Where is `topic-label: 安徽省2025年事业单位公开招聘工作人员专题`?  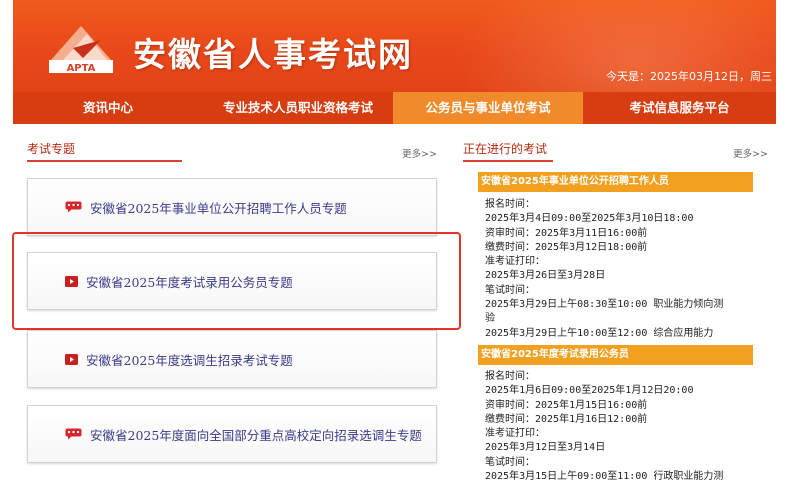 topic-label: 安徽省2025年事业单位公开招聘工作人员专题 is located at coordinates (218, 208).